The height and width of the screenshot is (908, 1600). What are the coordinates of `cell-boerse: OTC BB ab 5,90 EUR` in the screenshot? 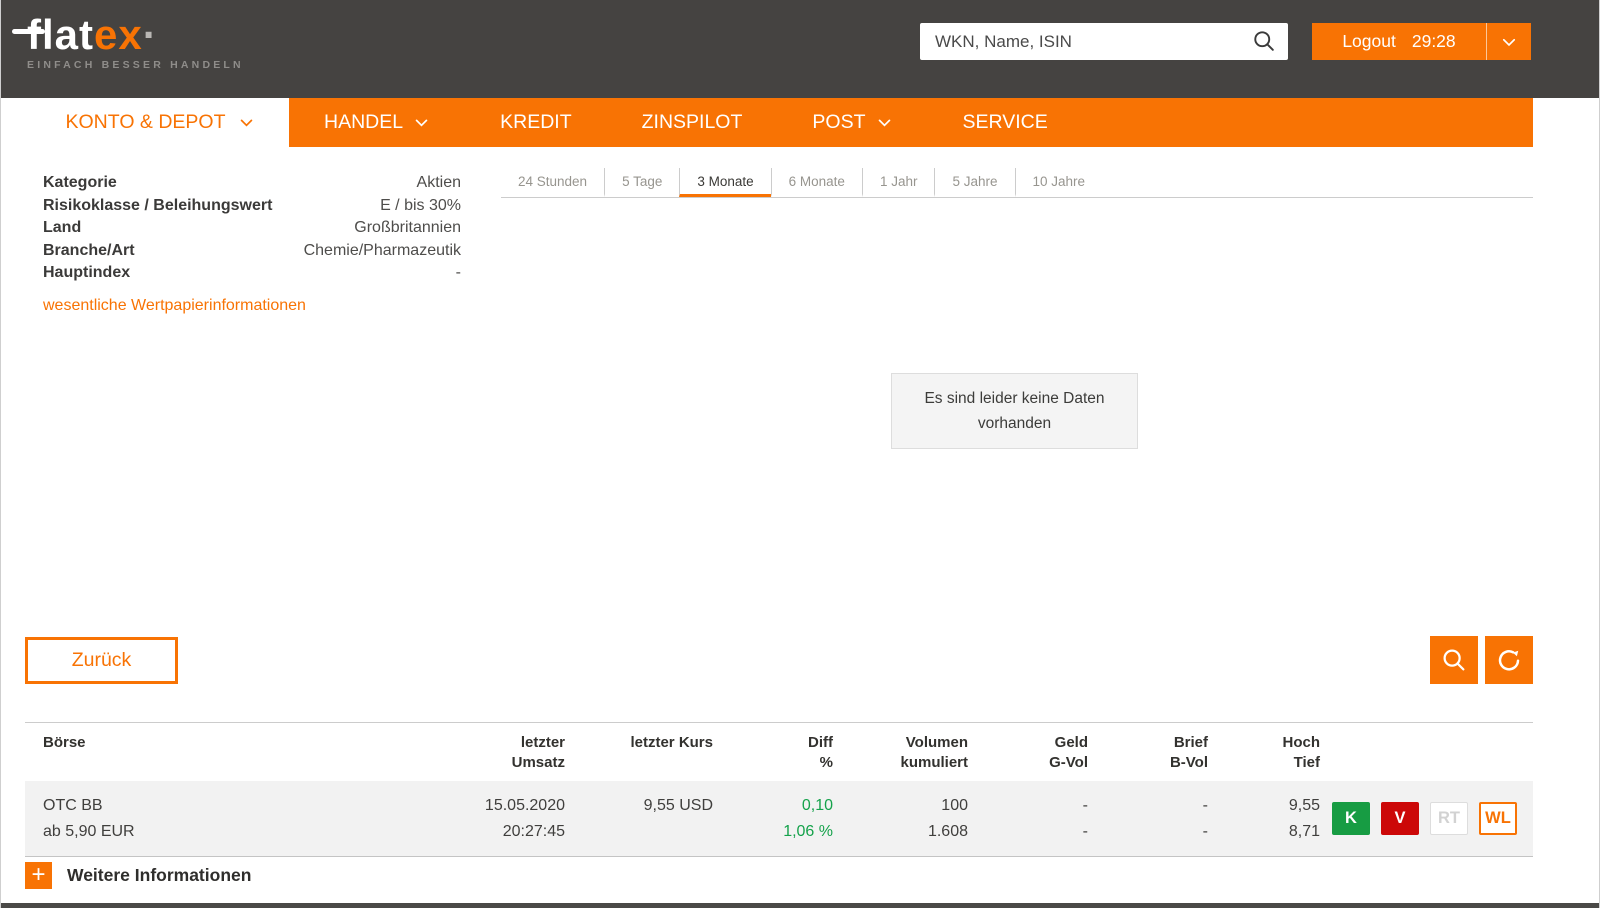 It's located at (89, 818).